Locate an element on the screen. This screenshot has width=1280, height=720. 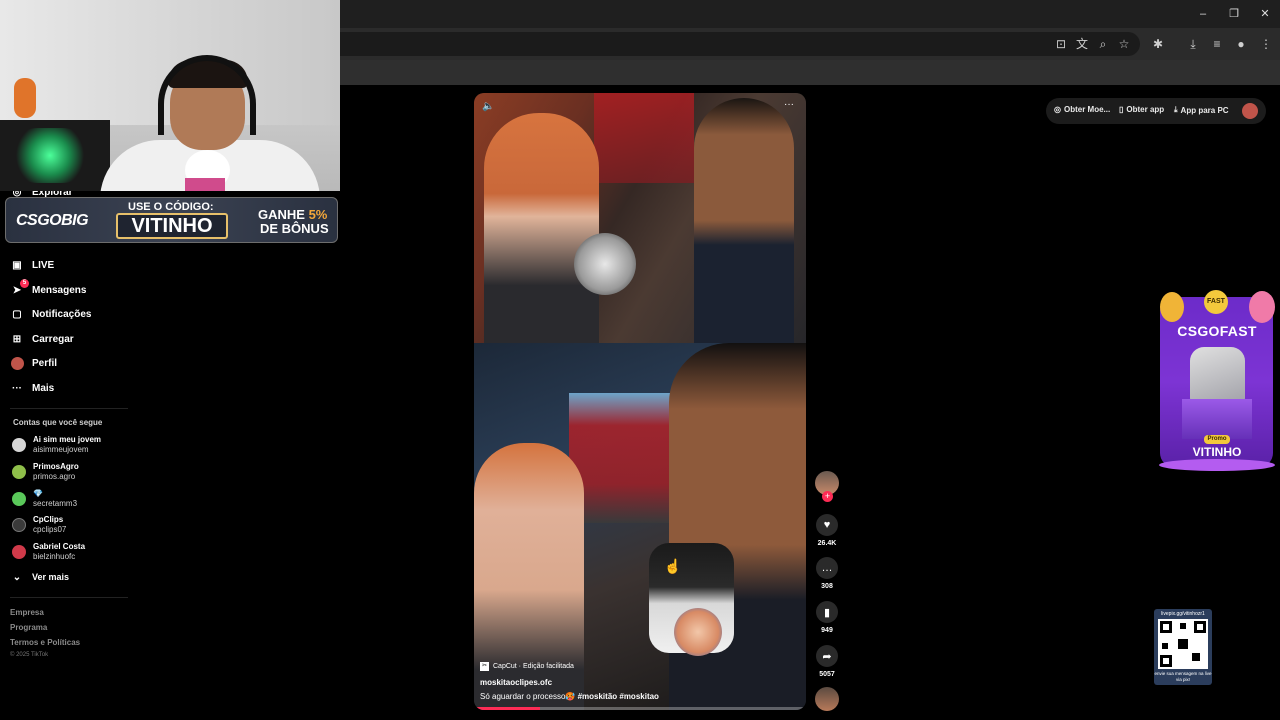
like-action: ♥ 26.4K is located at coordinates (827, 530).